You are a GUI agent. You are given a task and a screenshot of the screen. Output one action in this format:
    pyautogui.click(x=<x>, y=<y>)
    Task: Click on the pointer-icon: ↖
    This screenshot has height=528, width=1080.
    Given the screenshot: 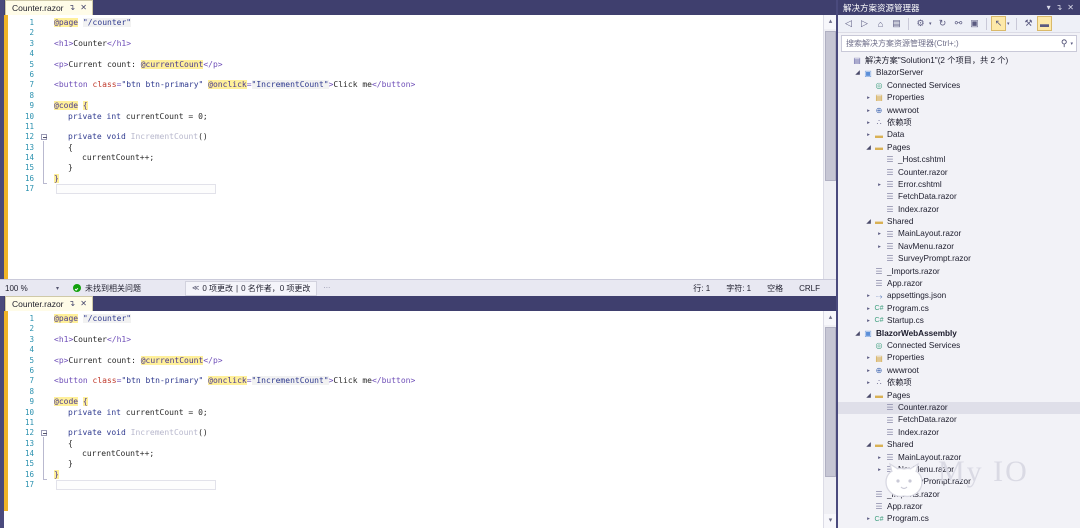 What is the action you would take?
    pyautogui.click(x=998, y=23)
    